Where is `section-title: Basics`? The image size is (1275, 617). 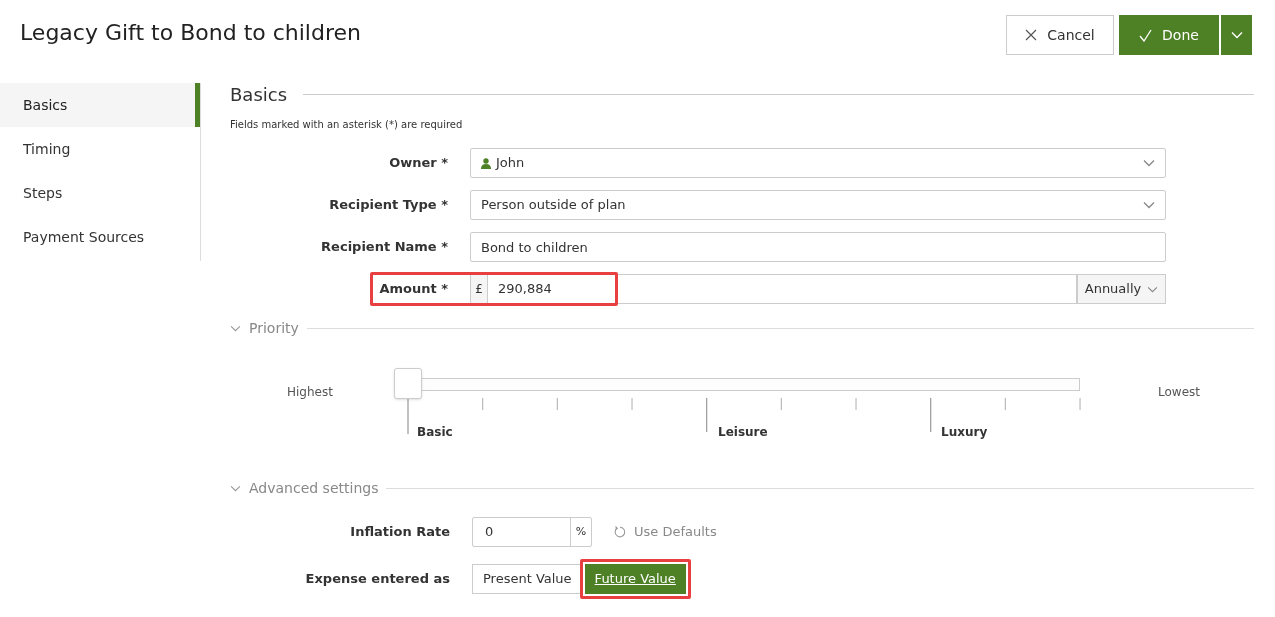
section-title: Basics is located at coordinates (259, 94).